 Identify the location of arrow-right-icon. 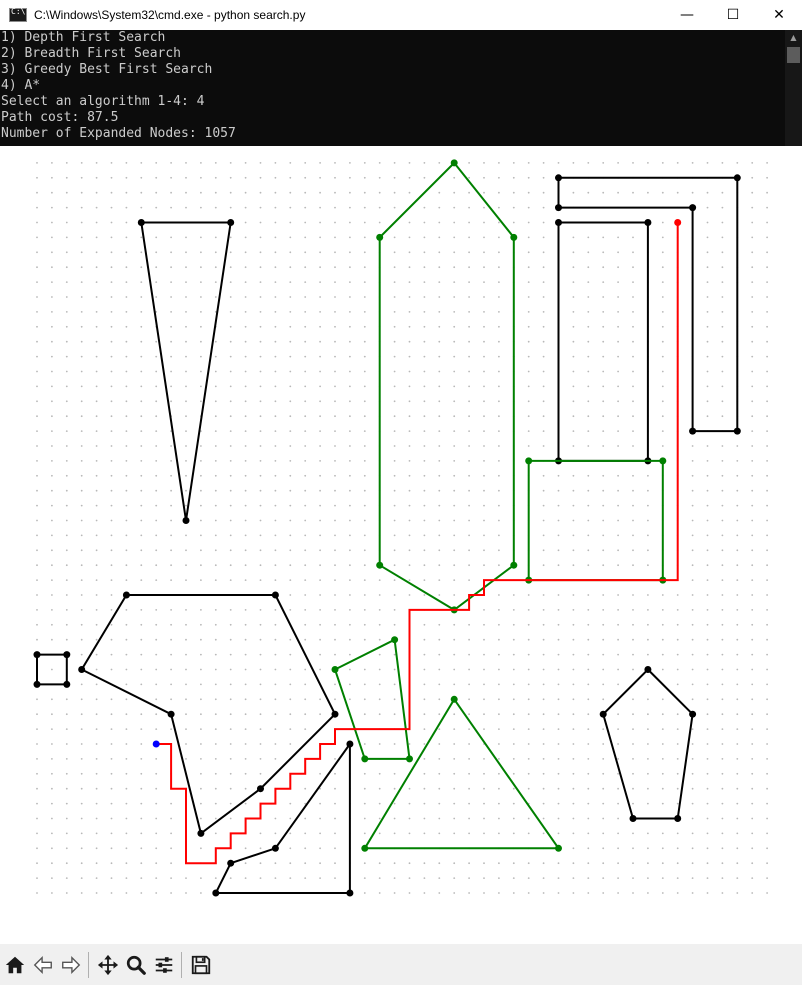
(71, 964).